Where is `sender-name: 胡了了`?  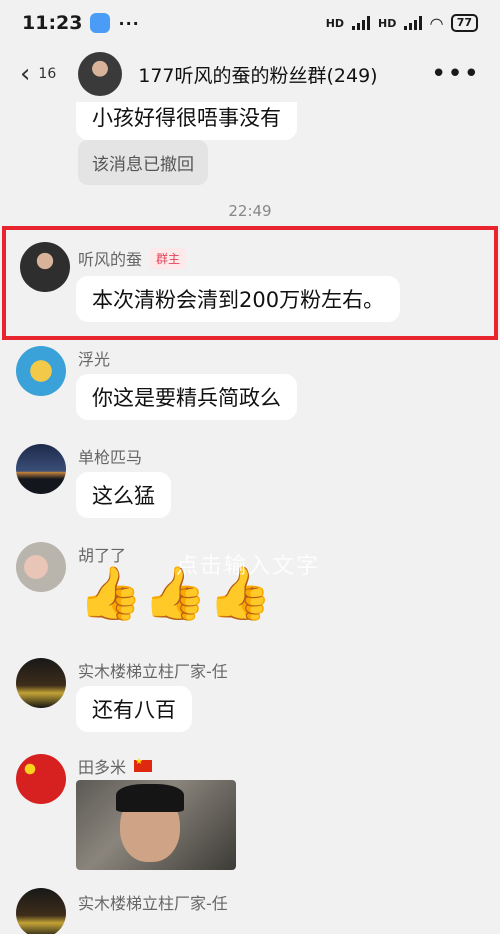 sender-name: 胡了了 is located at coordinates (102, 555).